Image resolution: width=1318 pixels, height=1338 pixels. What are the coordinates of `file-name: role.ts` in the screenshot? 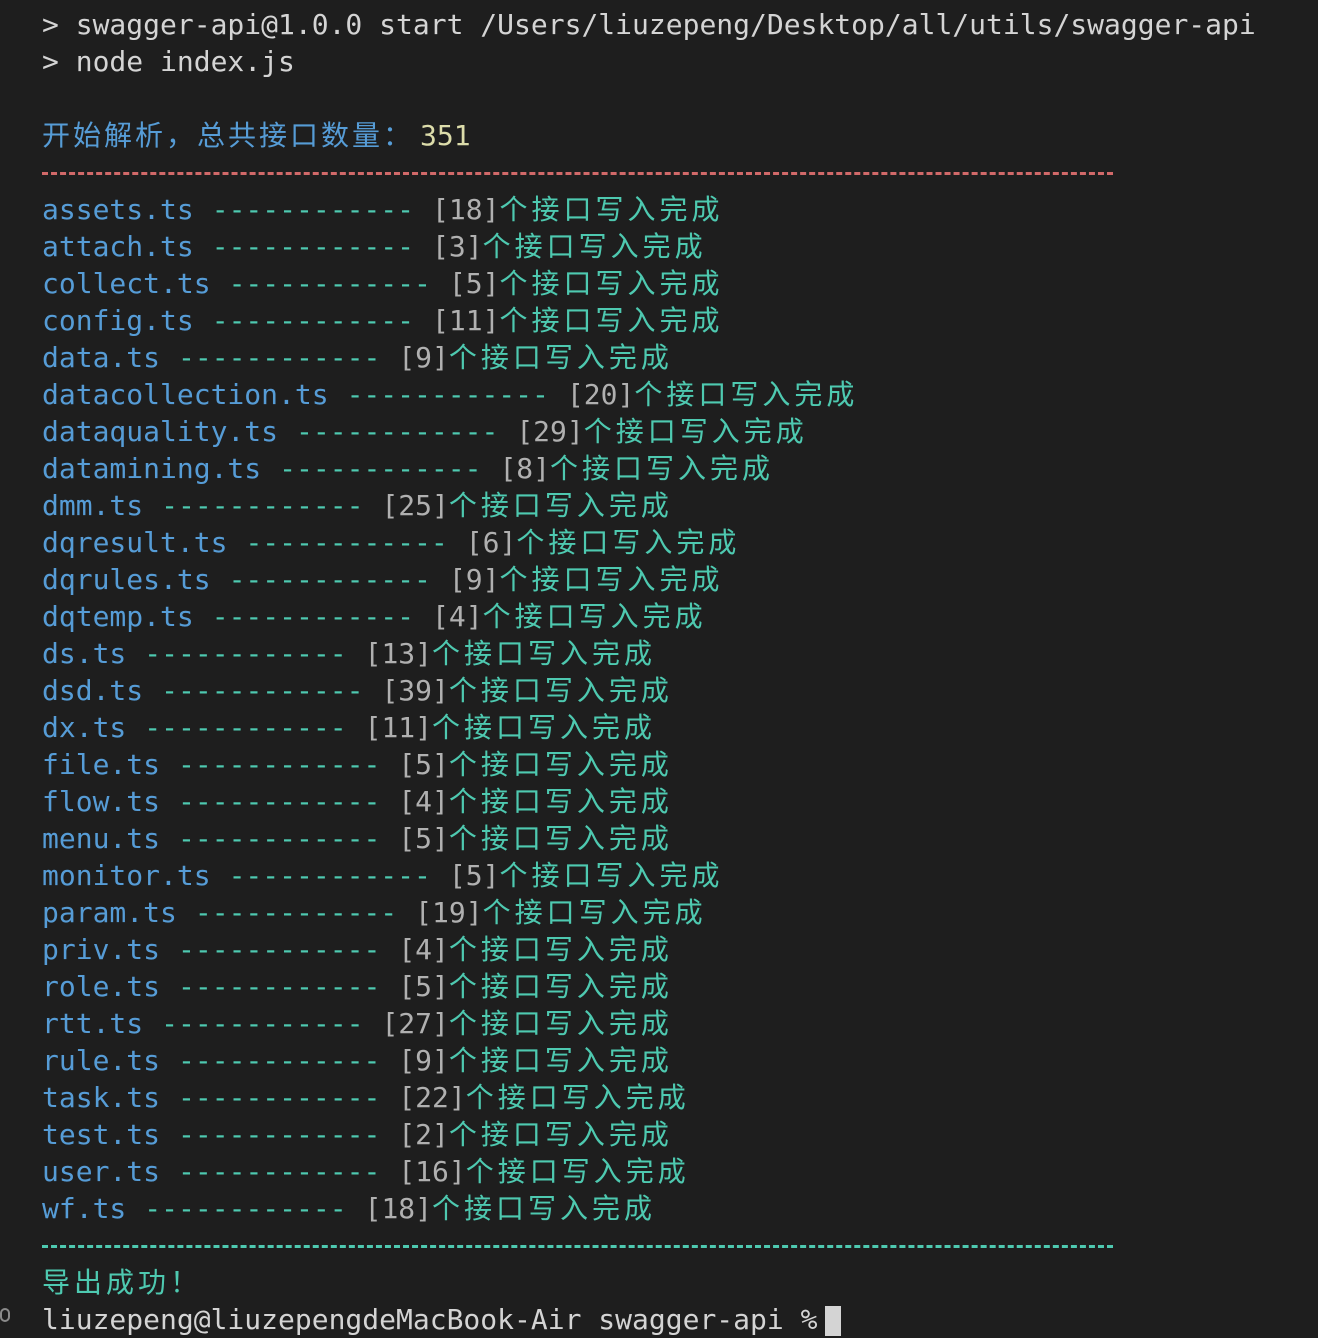 It's located at (101, 986).